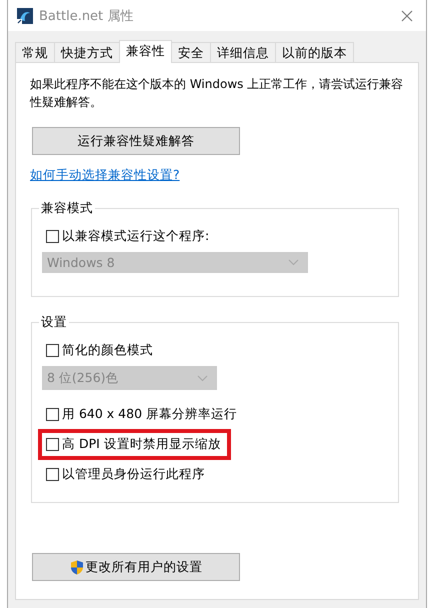 This screenshot has height=608, width=435. I want to click on app-icon, so click(25, 16).